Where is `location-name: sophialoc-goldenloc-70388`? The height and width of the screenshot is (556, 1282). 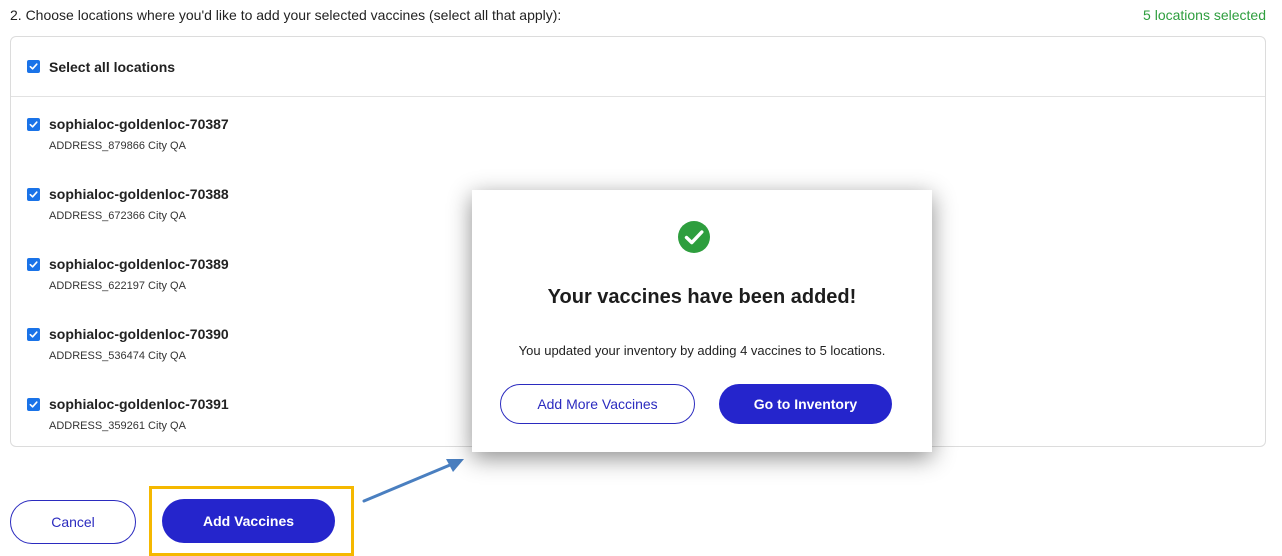
location-name: sophialoc-goldenloc-70388 is located at coordinates (139, 194).